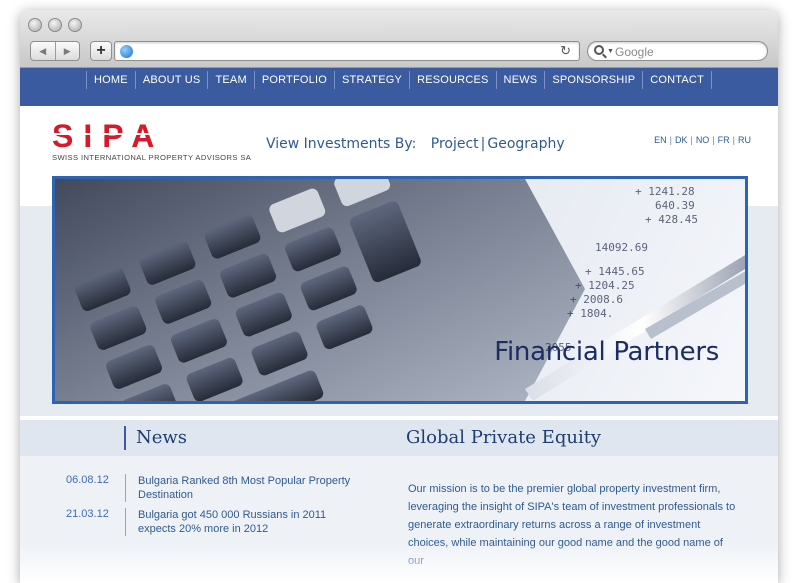 This screenshot has height=583, width=800. What do you see at coordinates (75, 25) in the screenshot?
I see `zoom-window-button` at bounding box center [75, 25].